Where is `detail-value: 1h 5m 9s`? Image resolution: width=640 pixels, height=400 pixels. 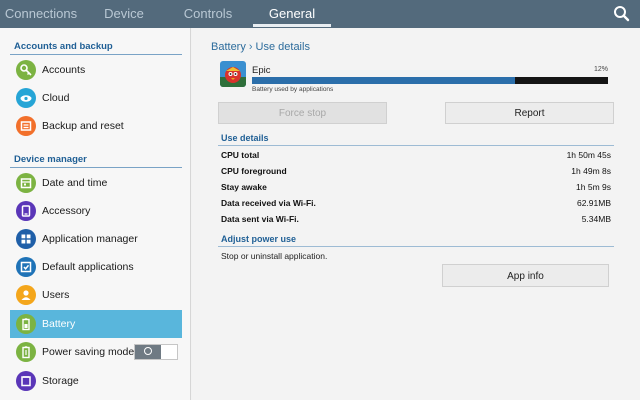 detail-value: 1h 5m 9s is located at coordinates (593, 187).